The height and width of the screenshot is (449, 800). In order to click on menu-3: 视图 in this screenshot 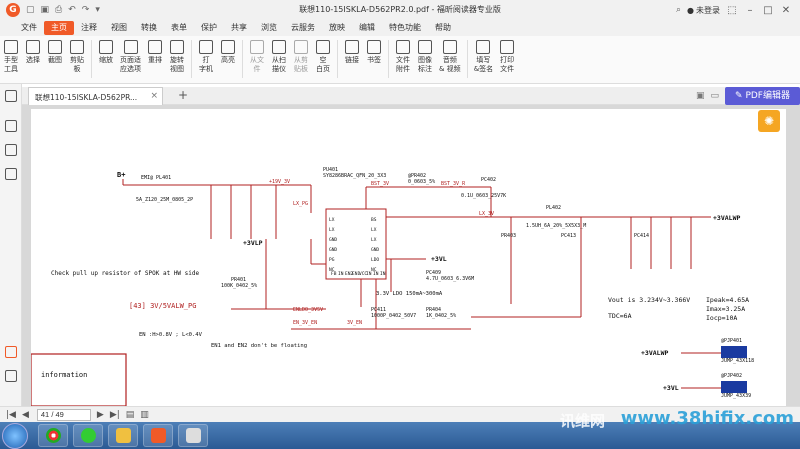, I will do `click(119, 28)`.